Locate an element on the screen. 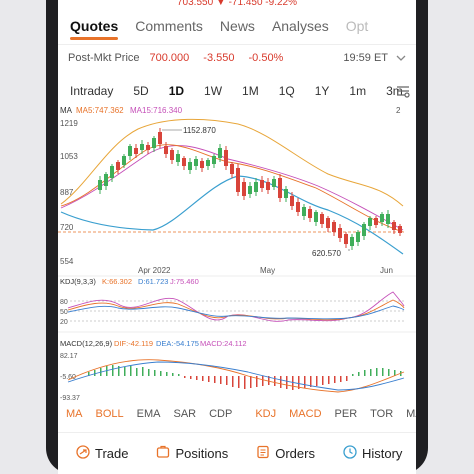  history-label: History is located at coordinates (382, 453).